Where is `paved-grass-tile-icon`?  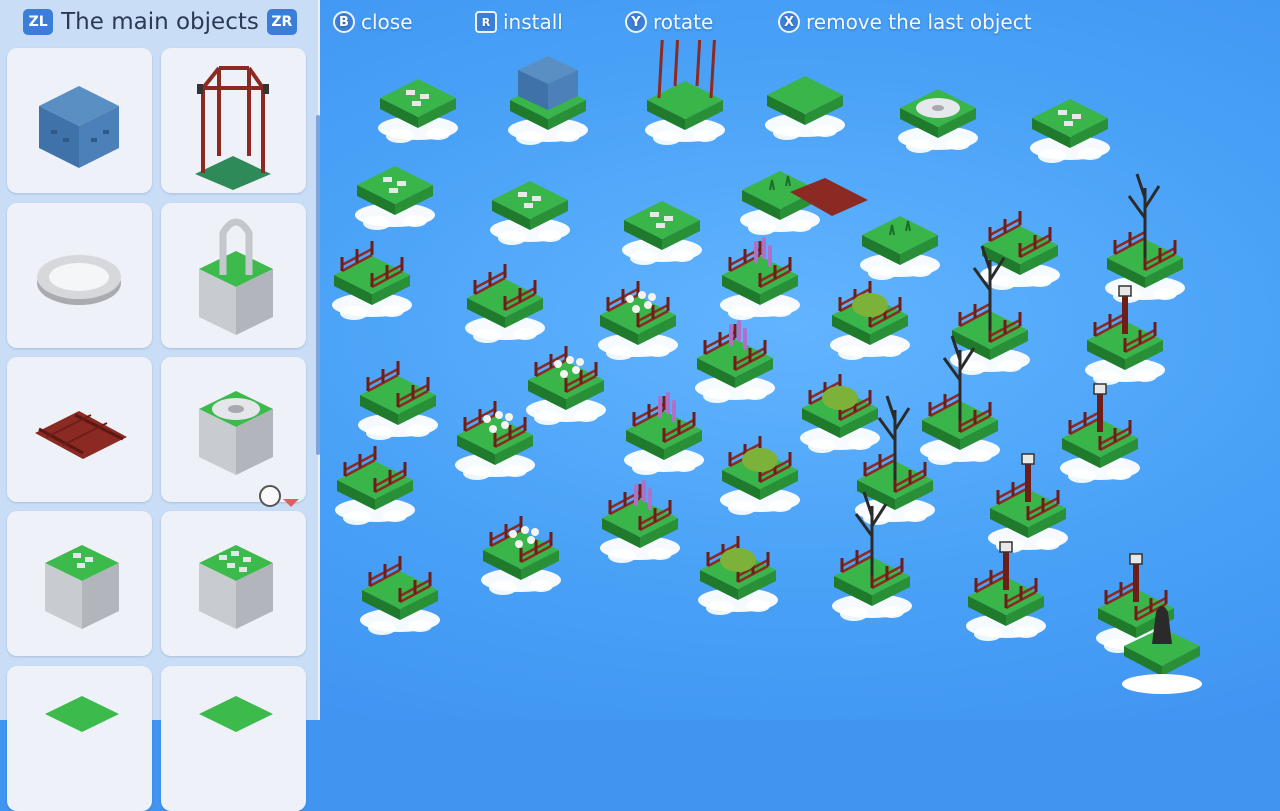
paved-grass-tile-icon is located at coordinates (82, 587).